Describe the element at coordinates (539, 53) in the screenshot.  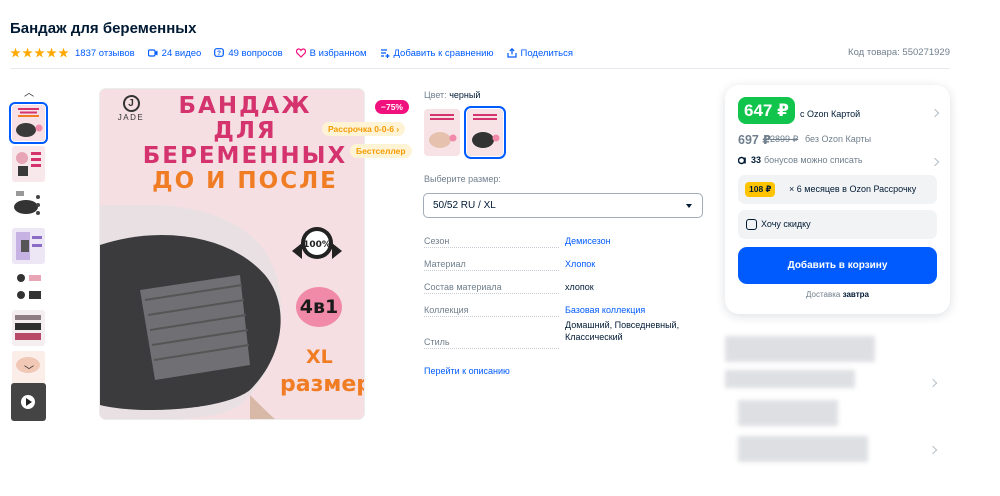
I see `share-button: Поделиться` at that location.